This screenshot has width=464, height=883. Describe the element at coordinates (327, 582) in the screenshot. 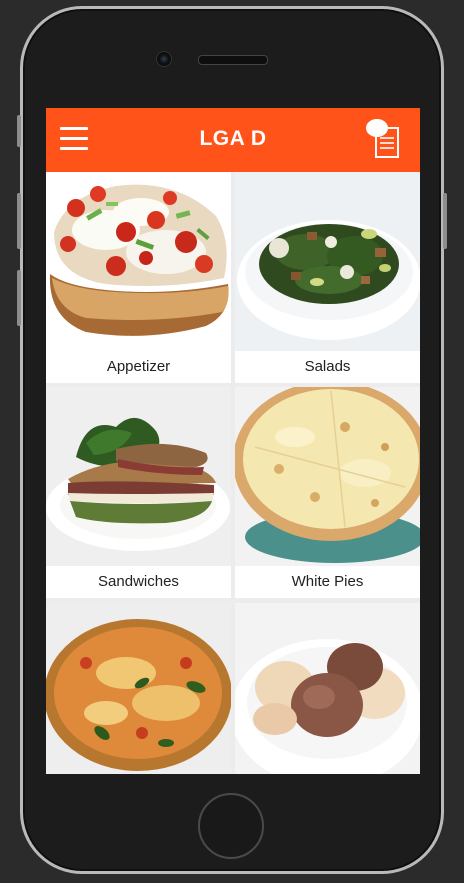

I see `category-label-white-pies: White Pies` at that location.